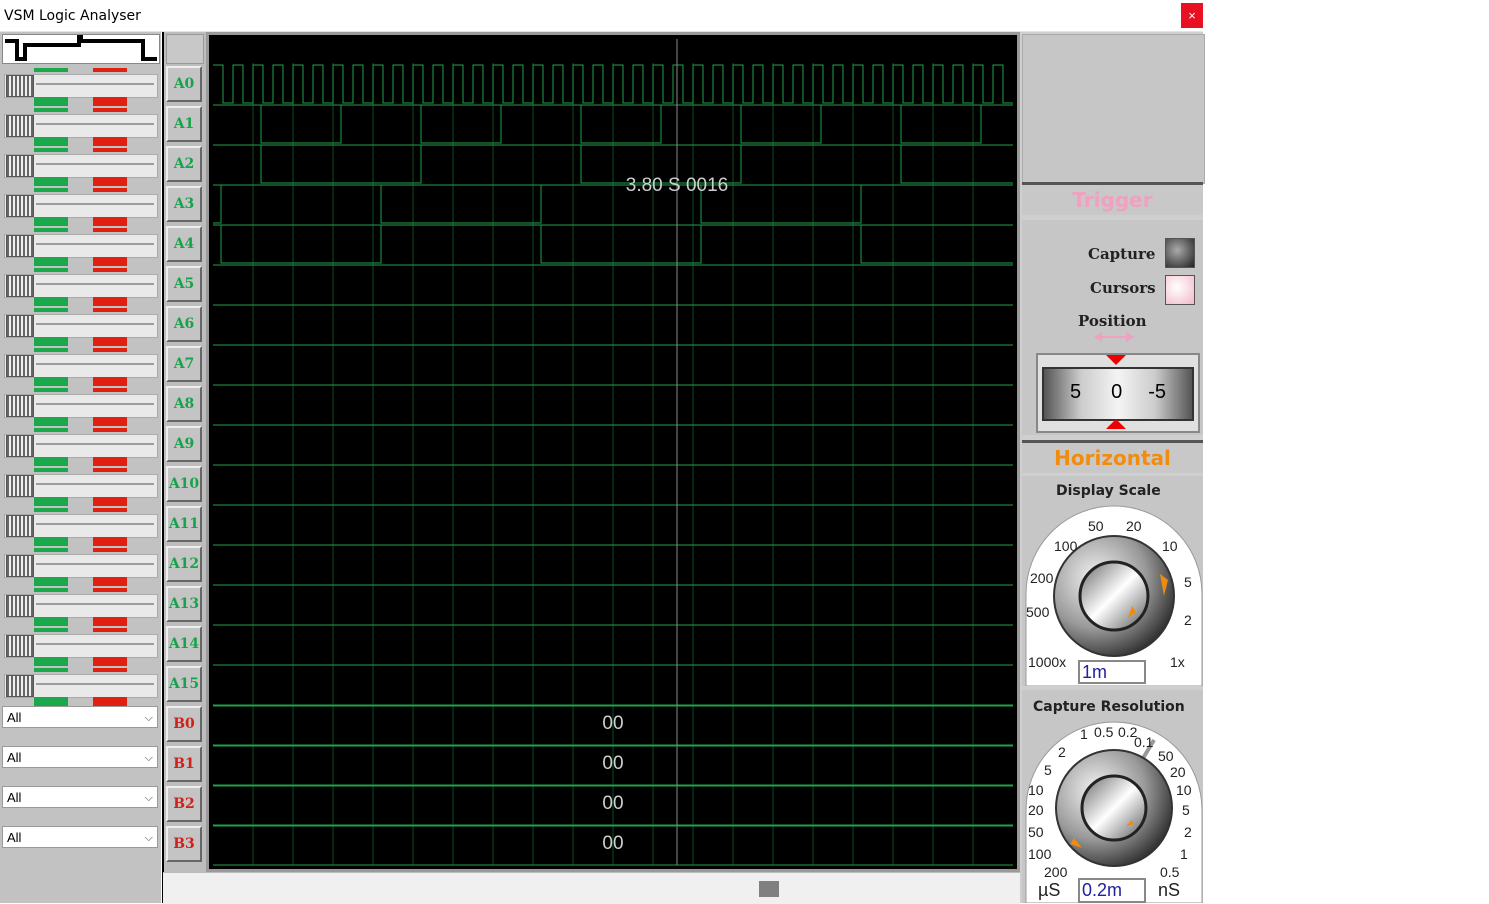  Describe the element at coordinates (184, 804) in the screenshot. I see `channel-label: B2` at that location.